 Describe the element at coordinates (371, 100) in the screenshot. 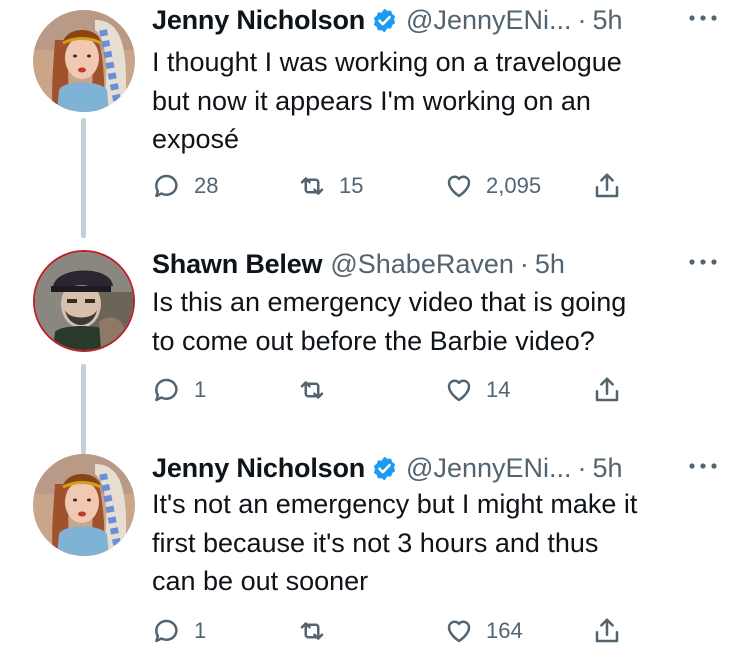

I see `tweet-text-line: but now it appears I'm working on an` at that location.